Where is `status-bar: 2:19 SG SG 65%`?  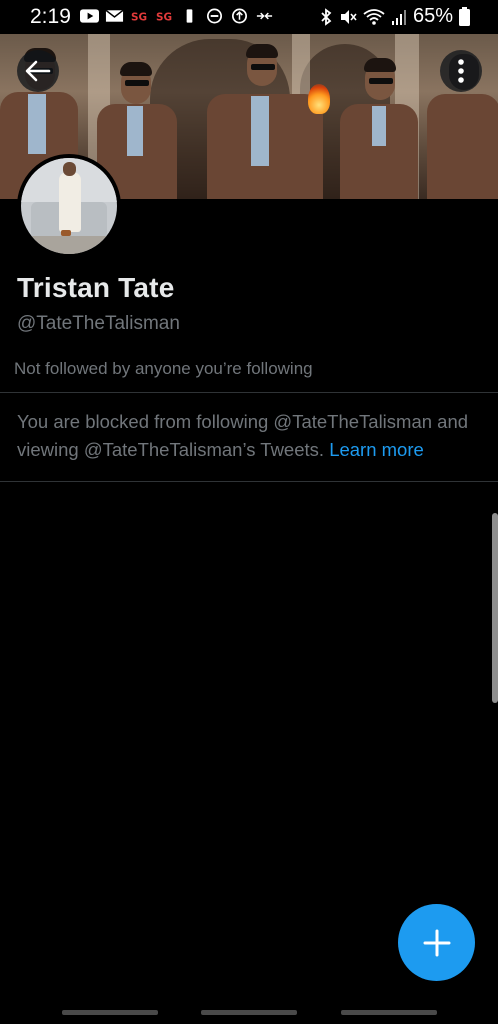 status-bar: 2:19 SG SG 65% is located at coordinates (249, 17).